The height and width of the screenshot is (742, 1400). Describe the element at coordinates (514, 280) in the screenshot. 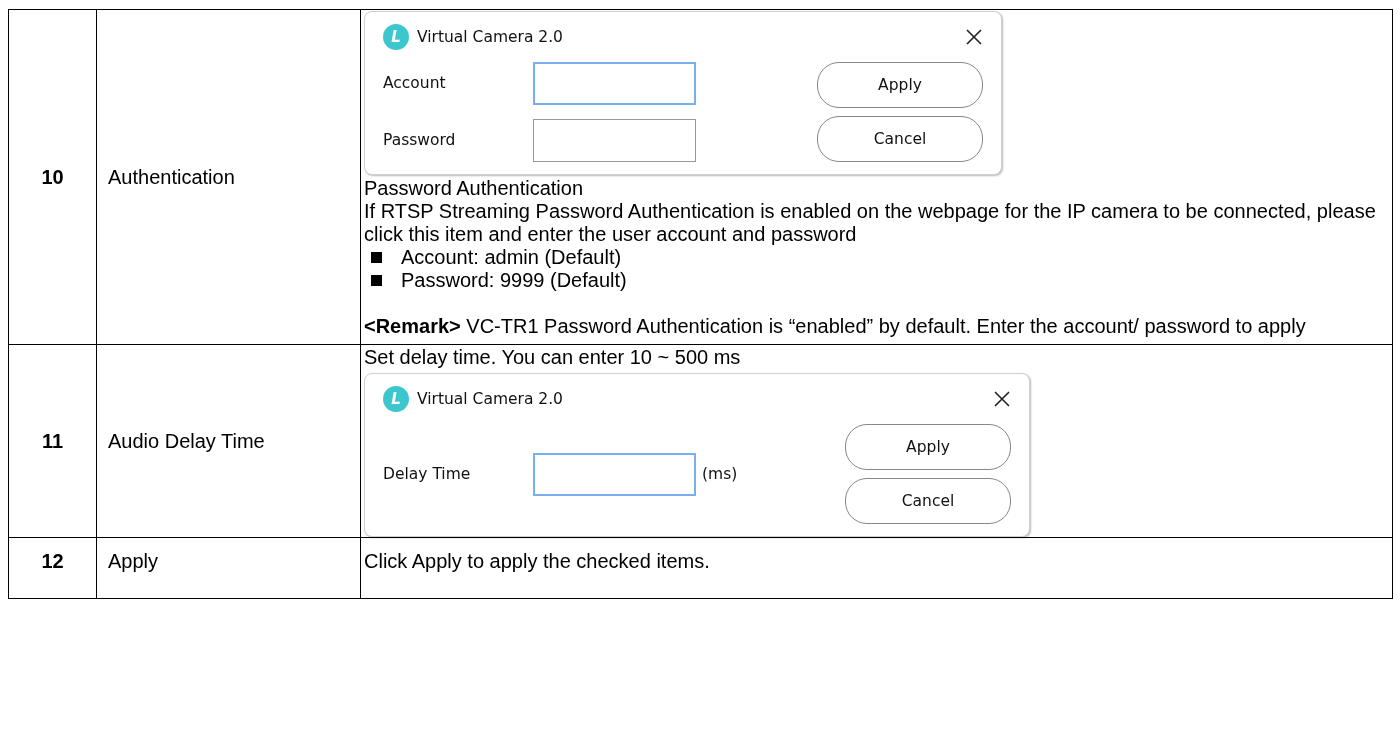

I see `bullet-text: Password: 9999 (Default)` at that location.